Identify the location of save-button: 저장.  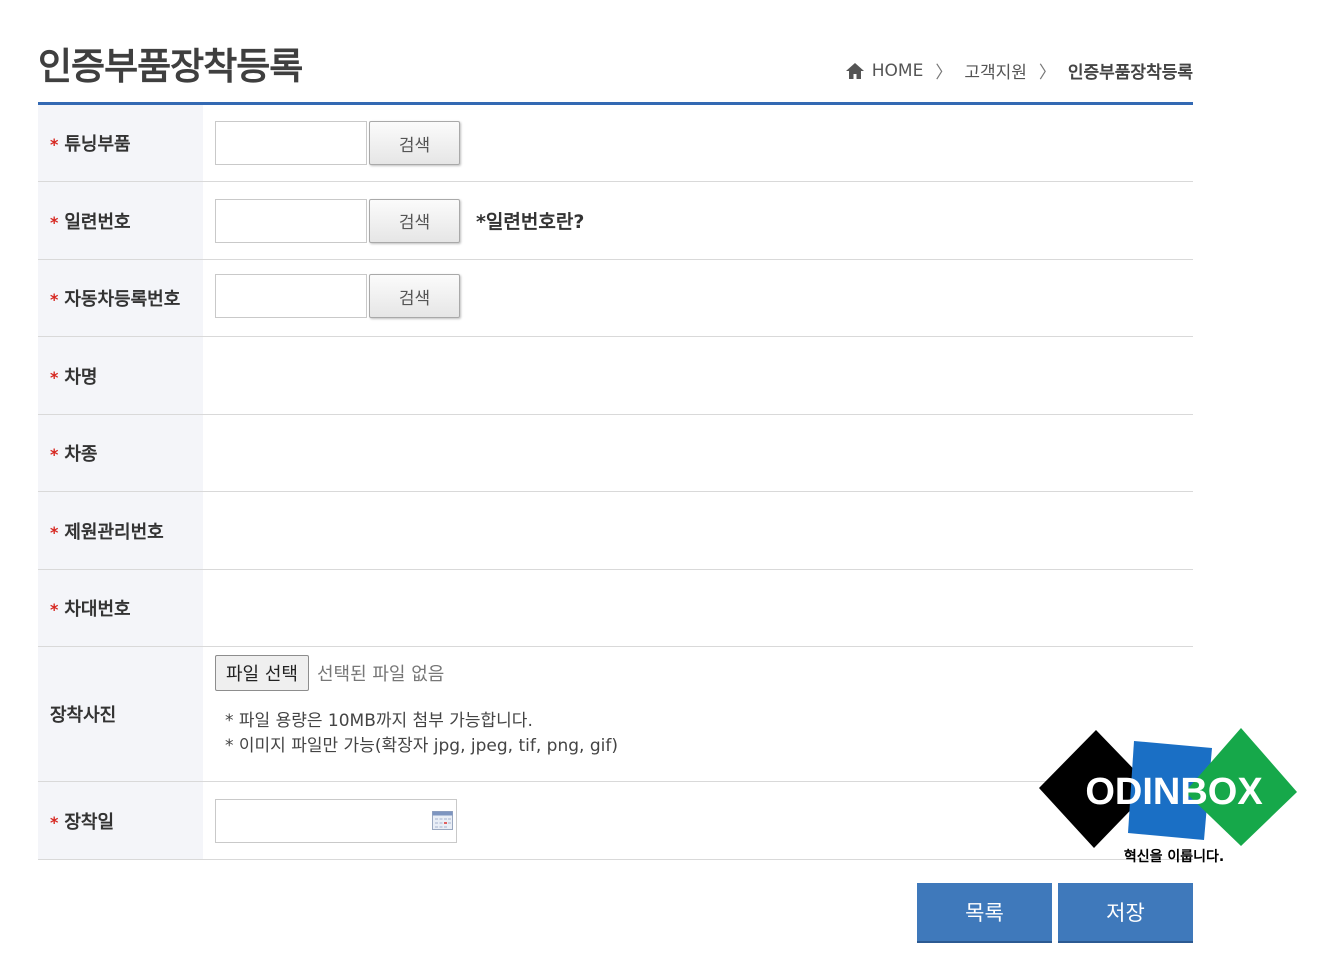
(1125, 913).